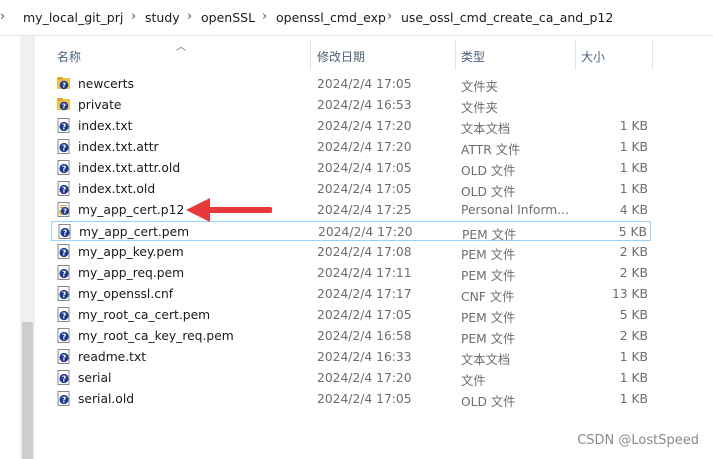 This screenshot has width=713, height=459. Describe the element at coordinates (106, 84) in the screenshot. I see `file-name: newcerts` at that location.